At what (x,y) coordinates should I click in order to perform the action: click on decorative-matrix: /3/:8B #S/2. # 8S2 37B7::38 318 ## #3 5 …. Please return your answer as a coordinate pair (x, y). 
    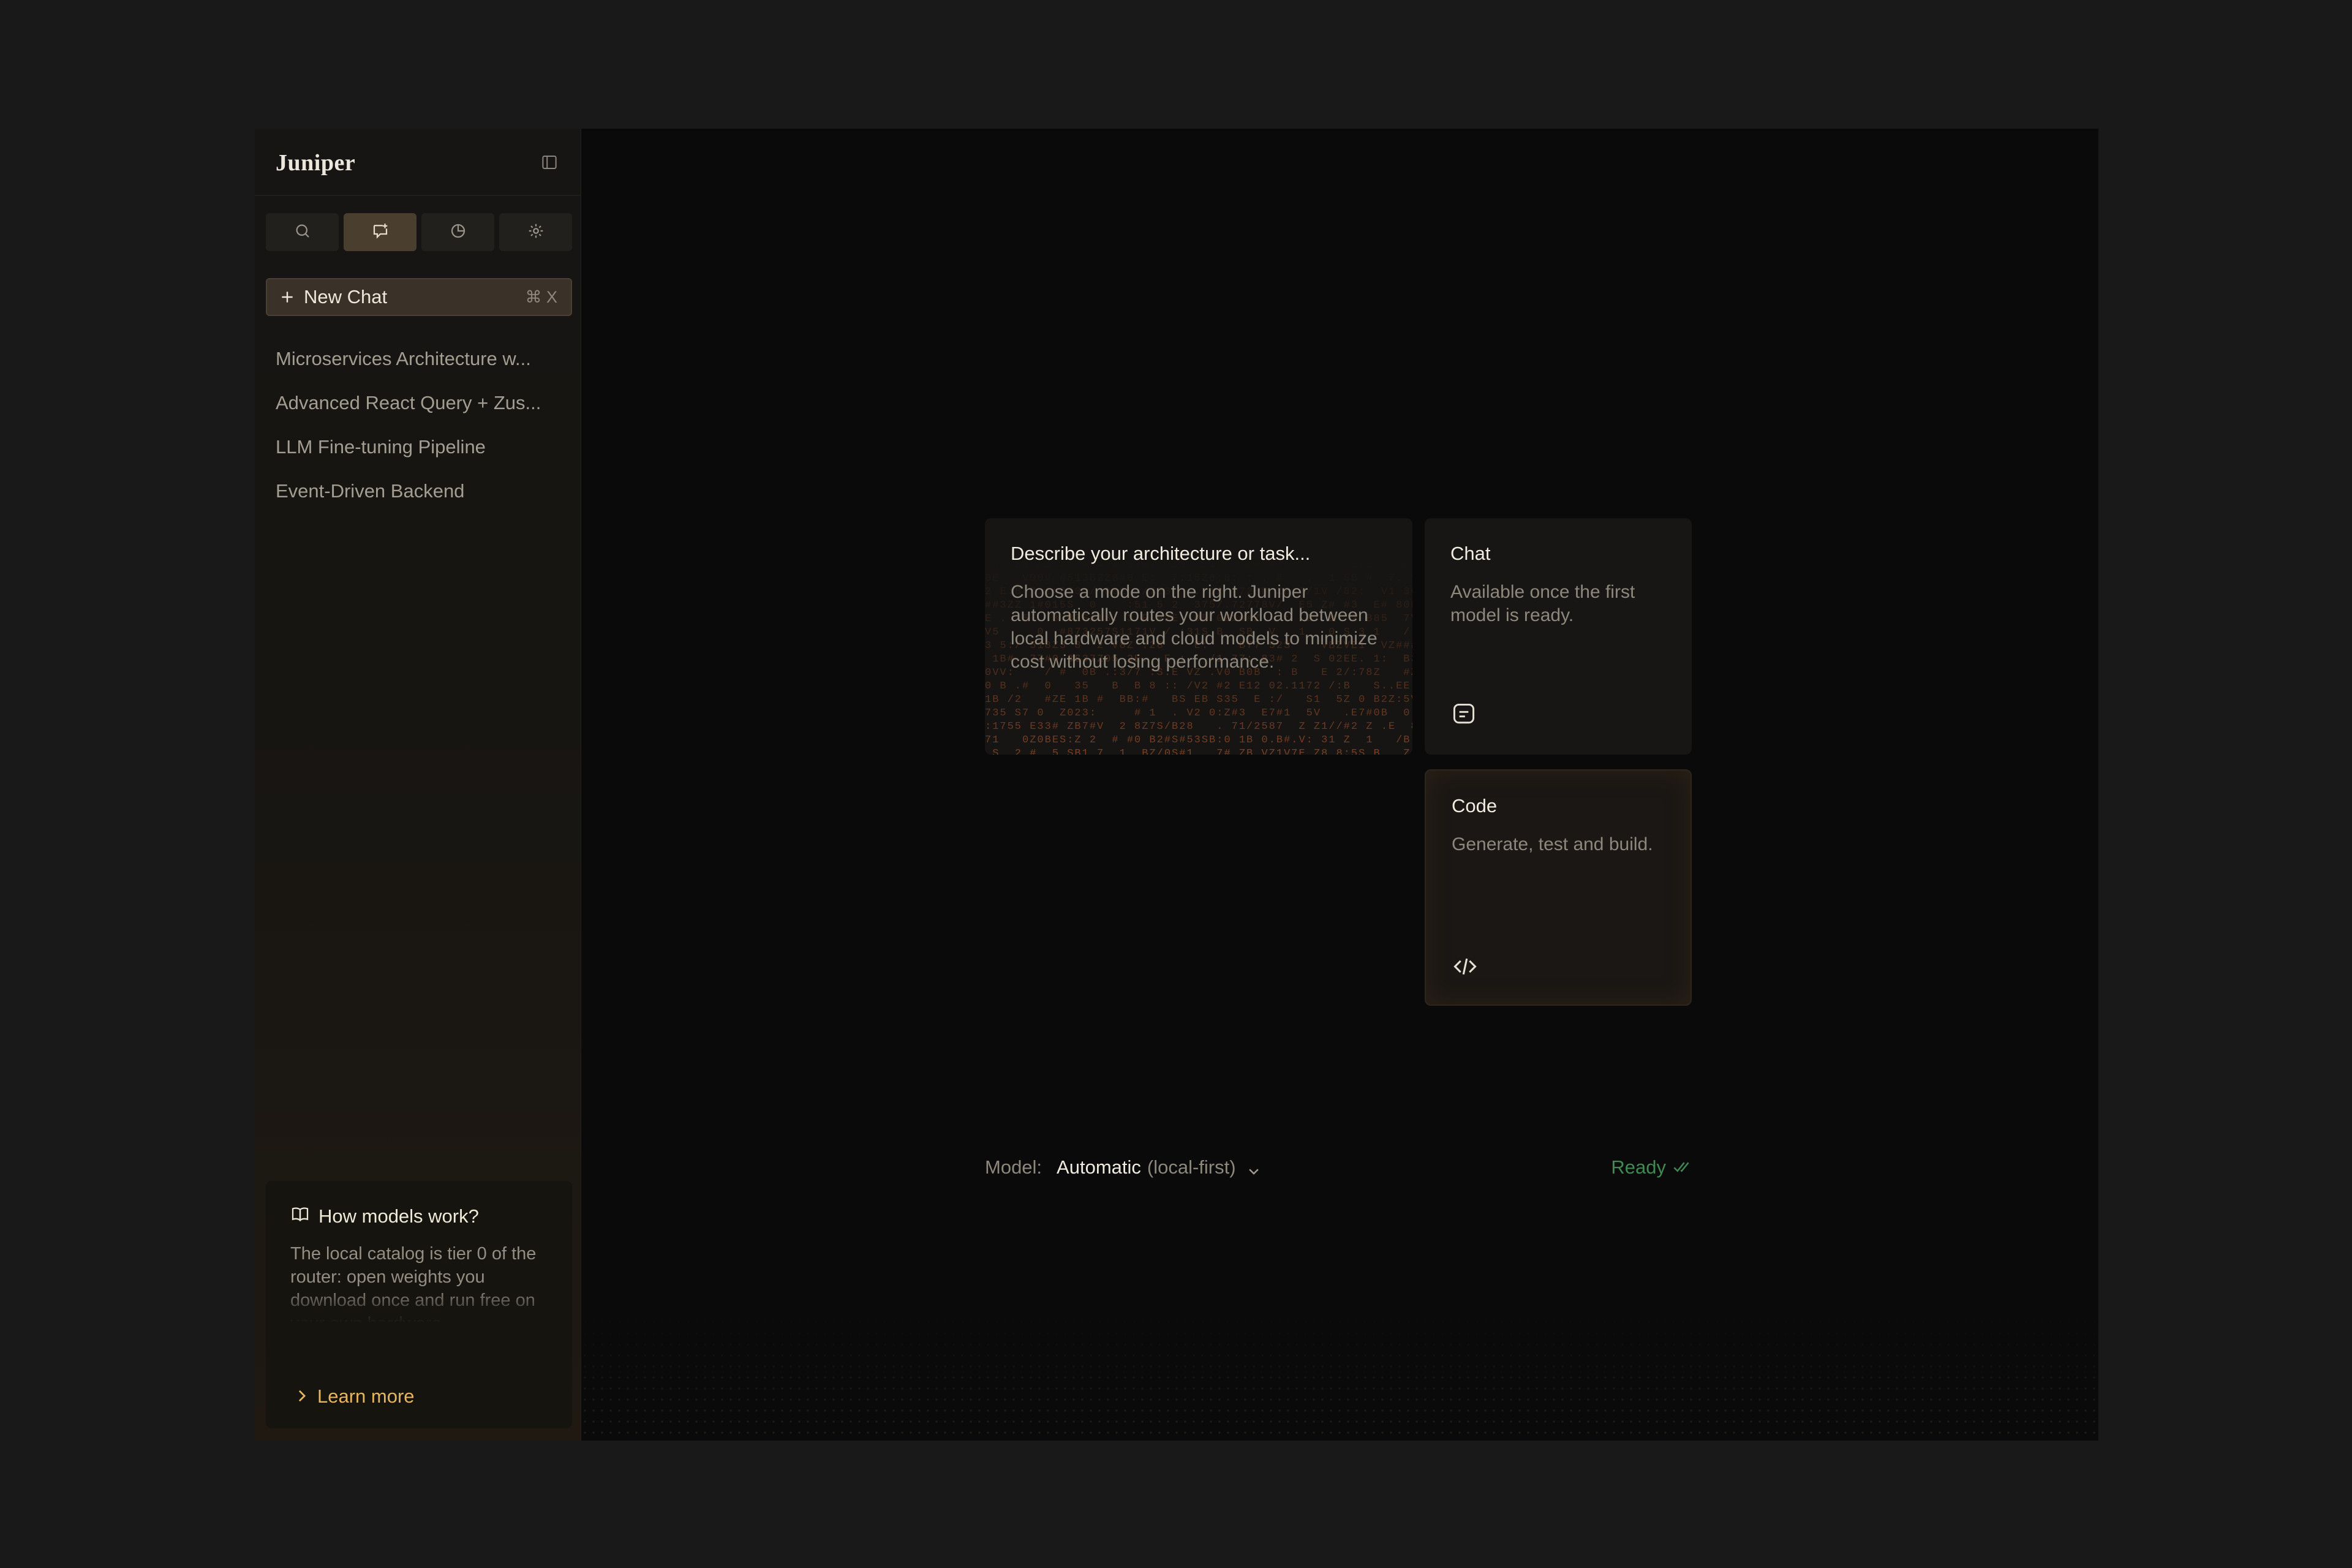
    Looking at the image, I should click on (1199, 657).